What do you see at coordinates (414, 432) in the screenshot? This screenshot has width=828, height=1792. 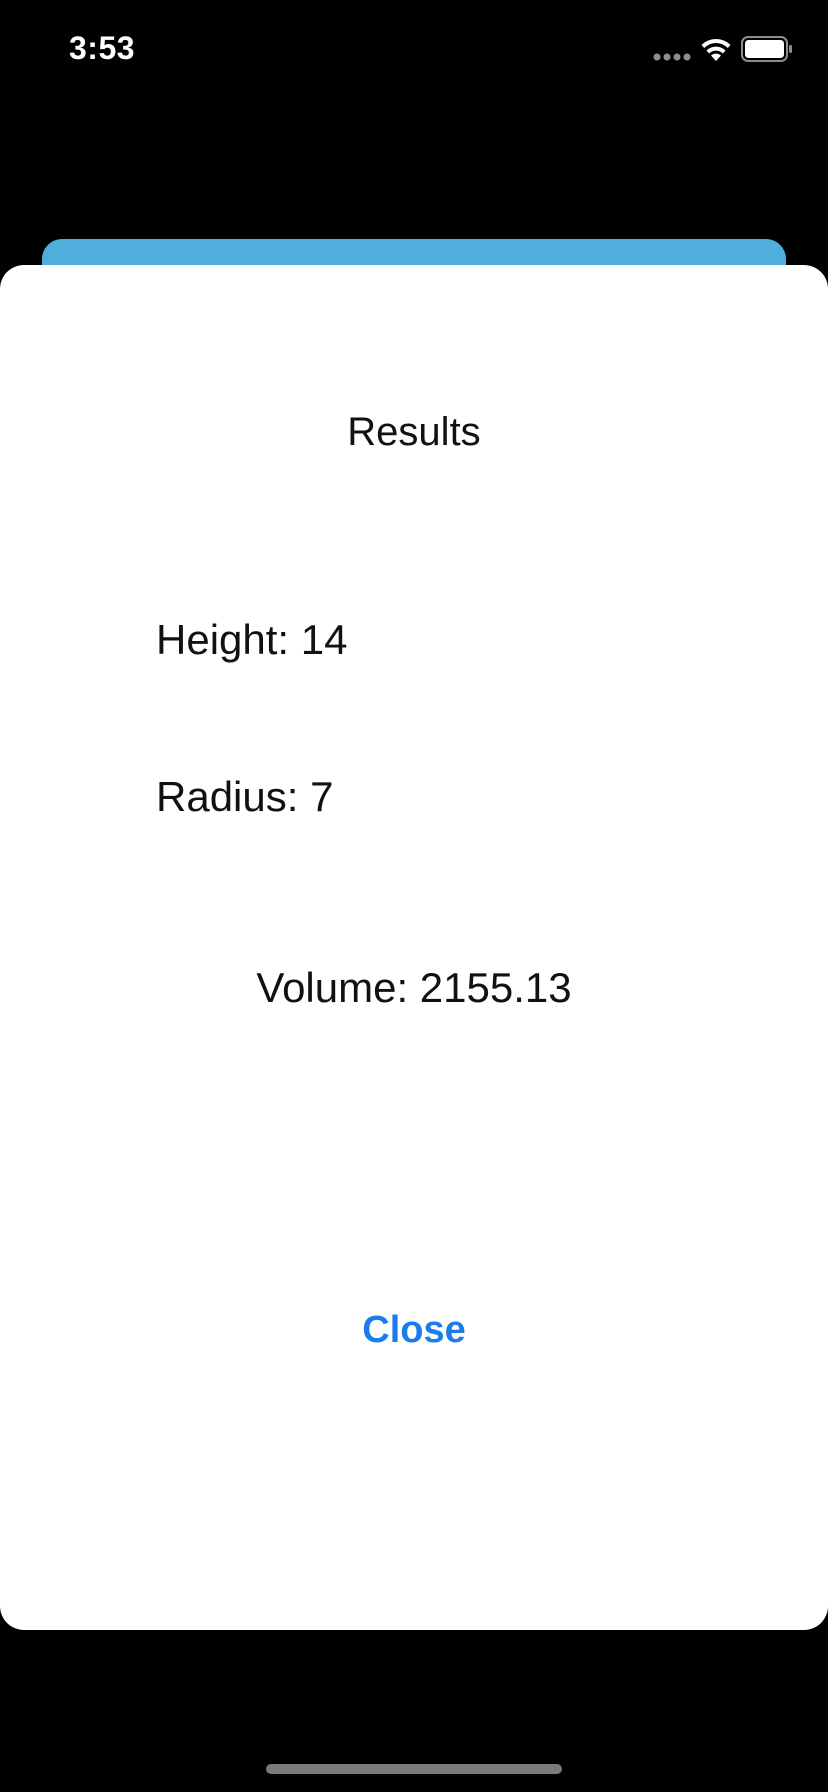 I see `sheet-title: Results` at bounding box center [414, 432].